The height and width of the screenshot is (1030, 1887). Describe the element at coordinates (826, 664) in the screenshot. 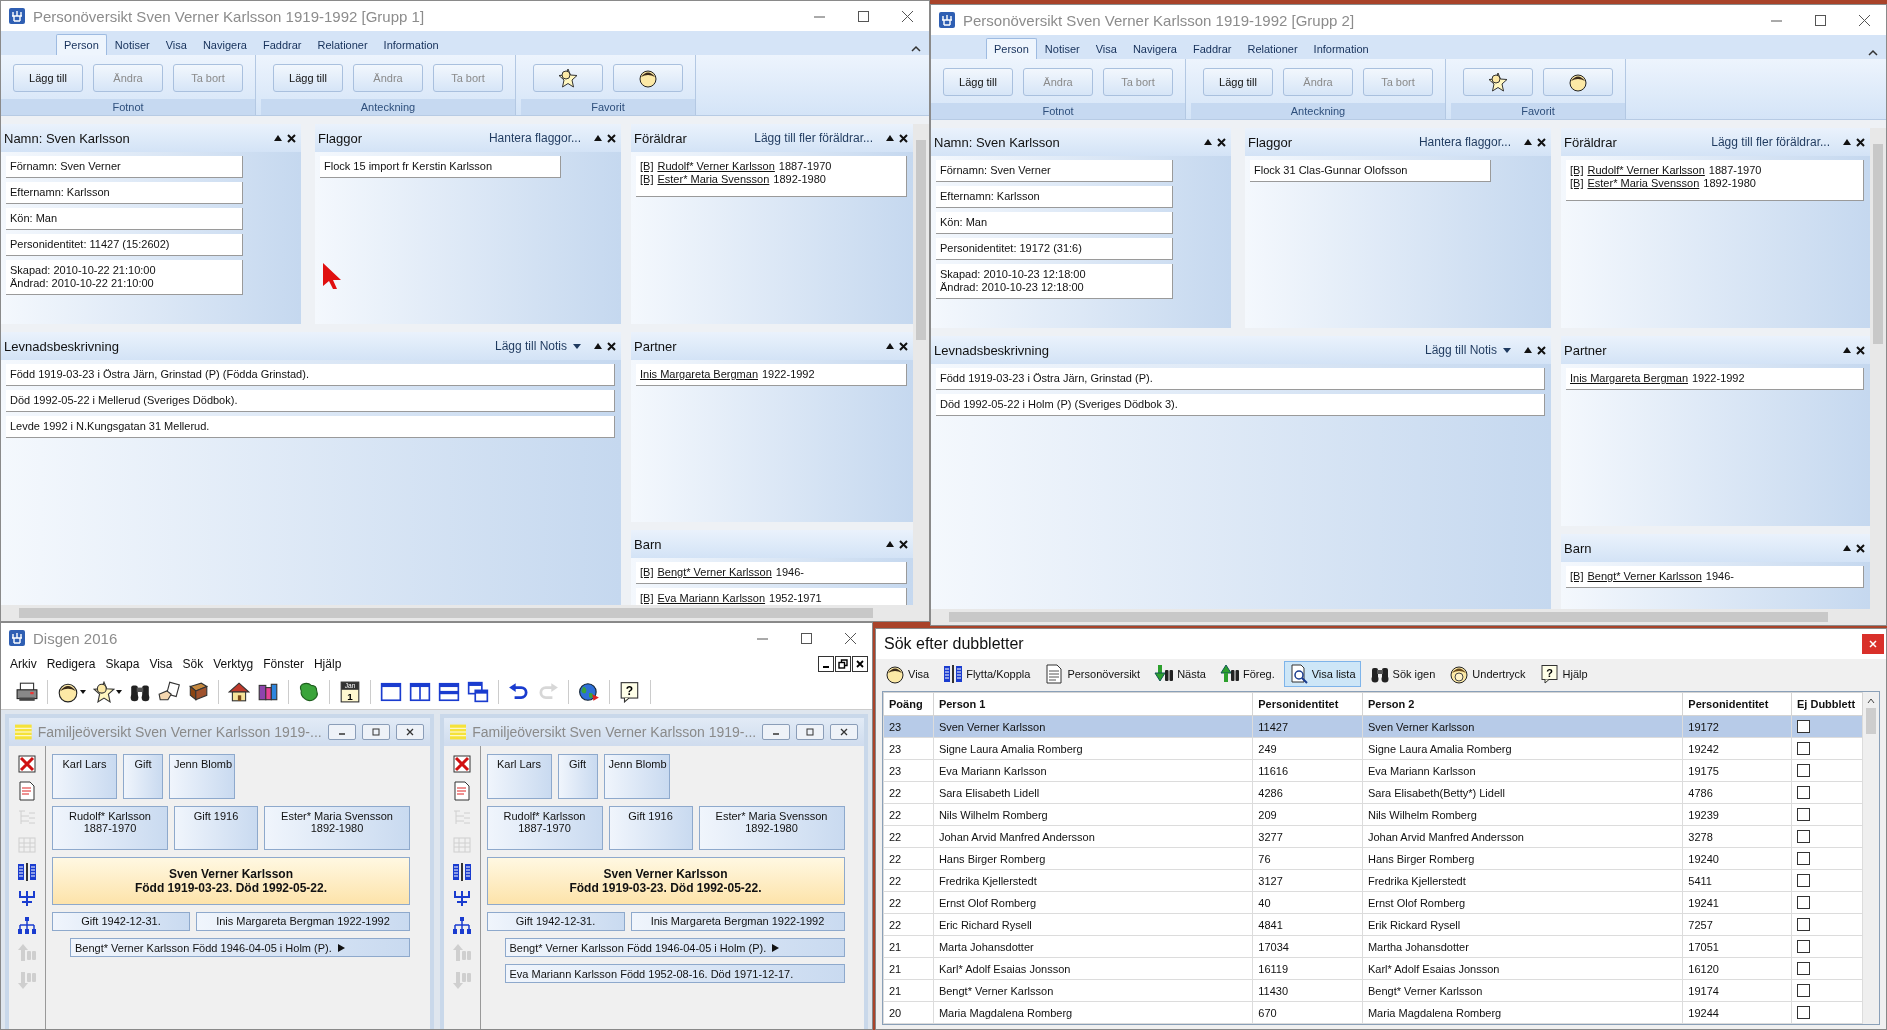

I see `minimize-button` at that location.